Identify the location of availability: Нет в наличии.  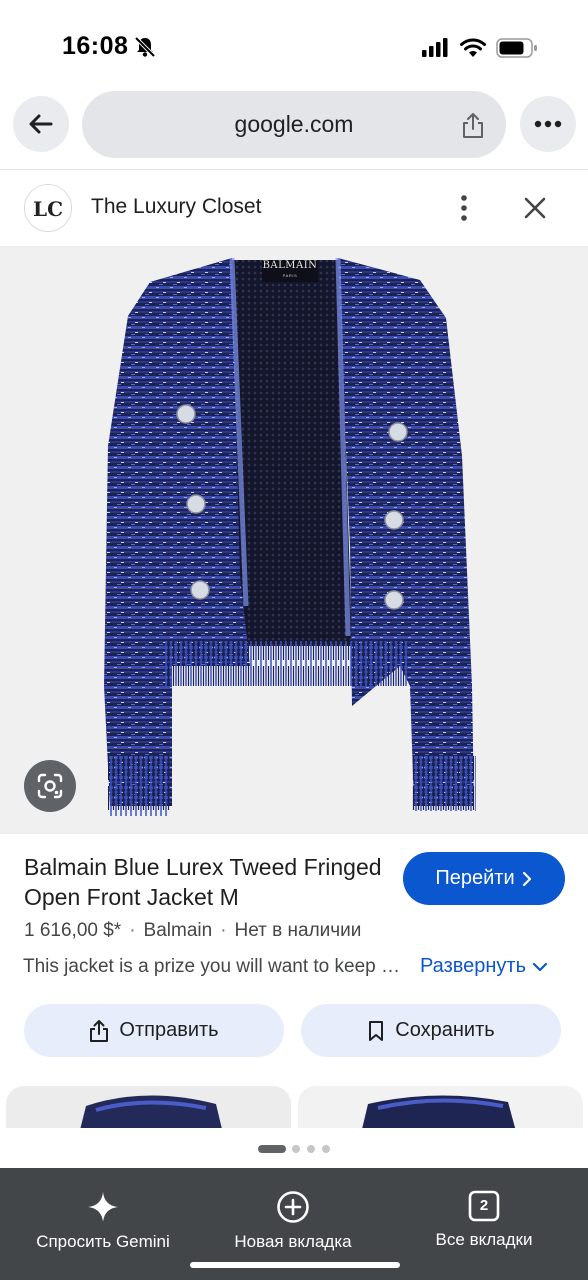
(298, 930).